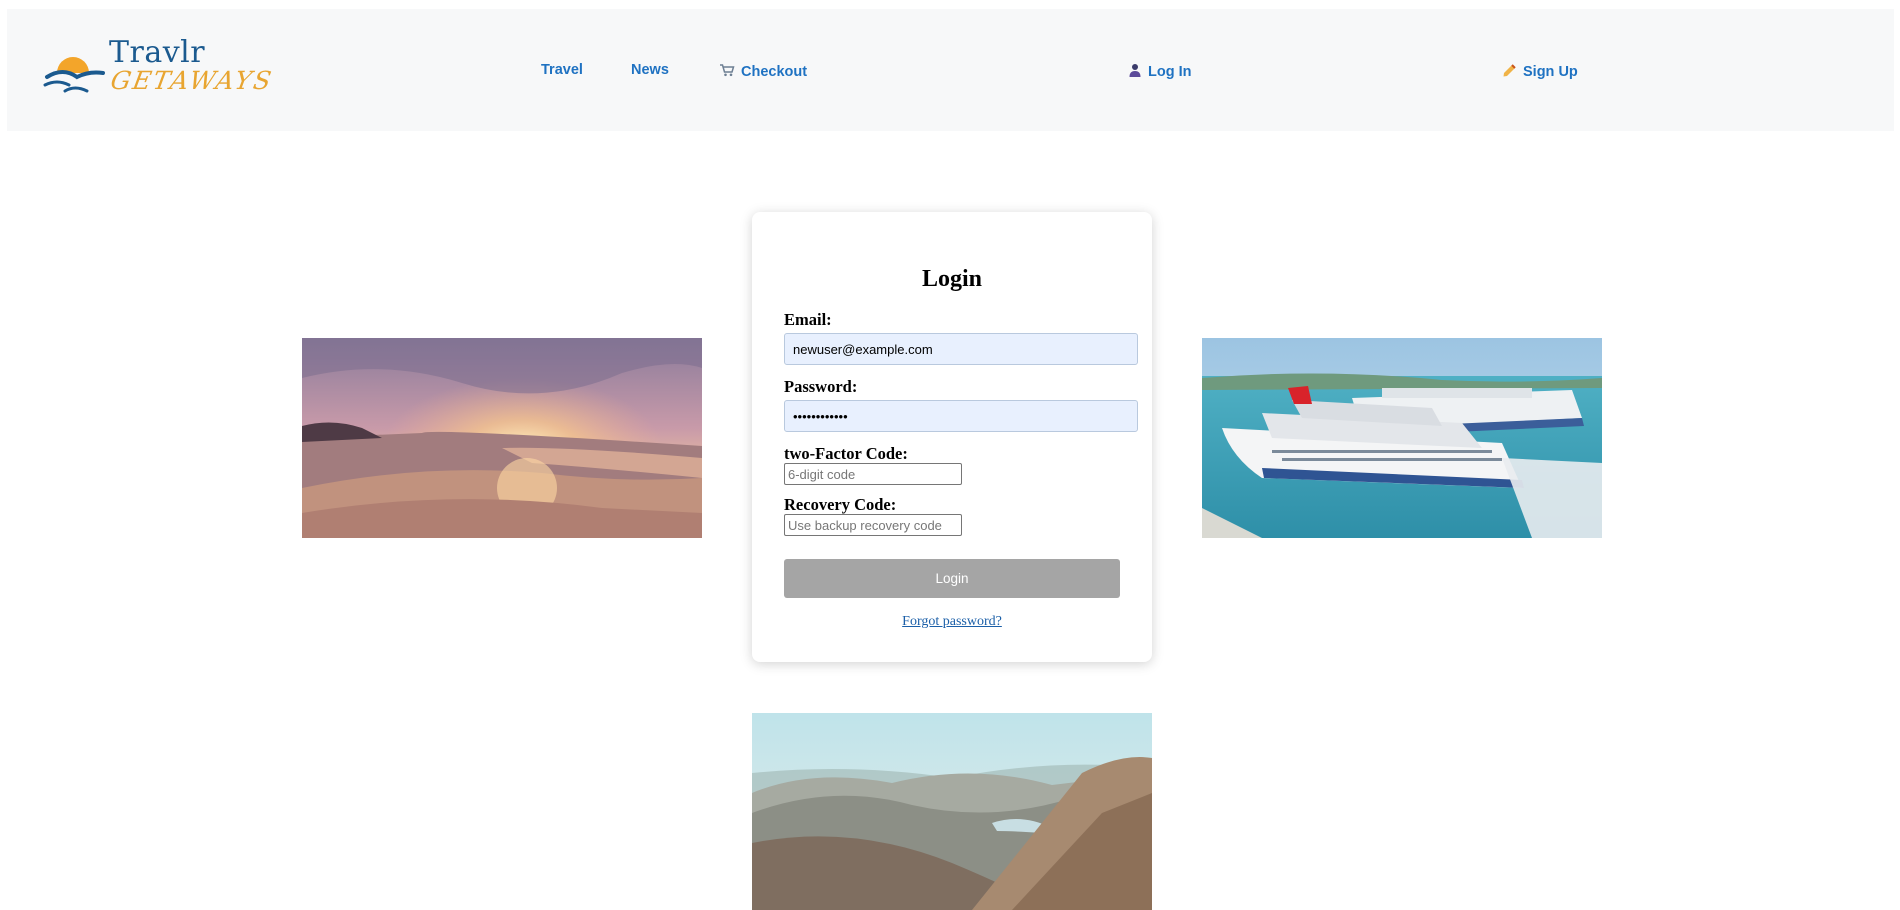 The width and height of the screenshot is (1900, 910). What do you see at coordinates (840, 504) in the screenshot?
I see `recovery-code-label: Recovery Code:` at bounding box center [840, 504].